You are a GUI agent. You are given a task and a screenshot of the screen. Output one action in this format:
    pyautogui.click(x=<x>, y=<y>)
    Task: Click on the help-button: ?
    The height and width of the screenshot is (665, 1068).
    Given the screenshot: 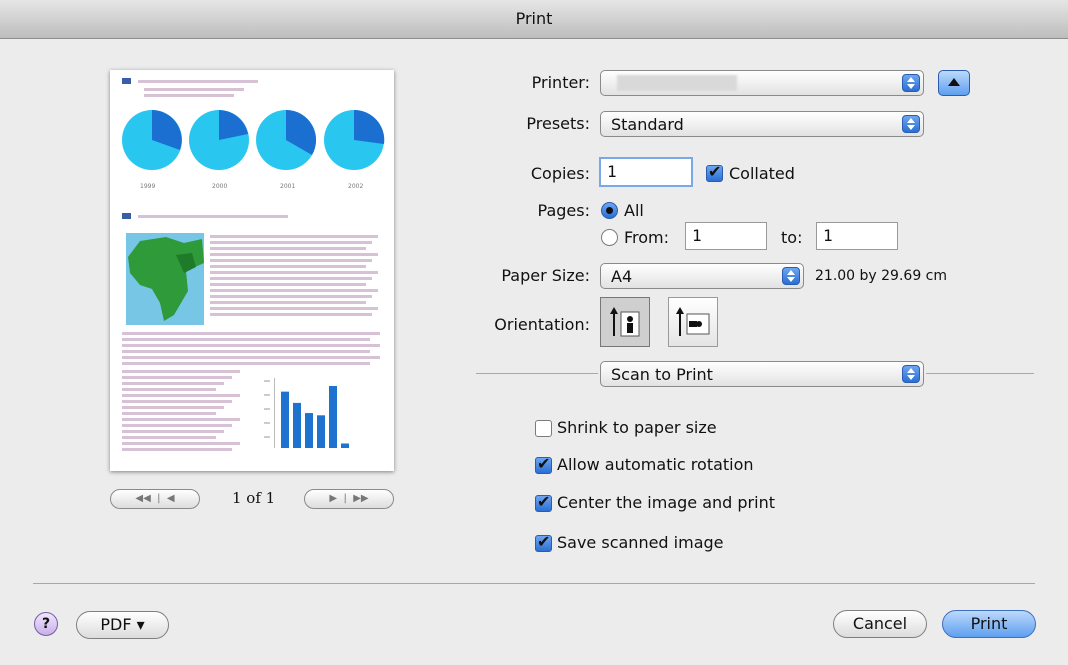 What is the action you would take?
    pyautogui.click(x=46, y=624)
    